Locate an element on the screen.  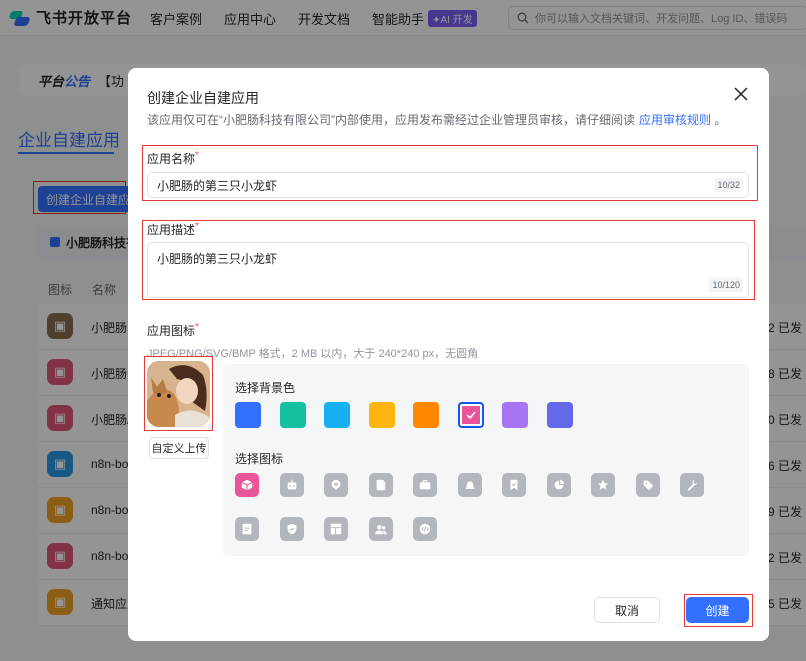
check-icon is located at coordinates (470, 415).